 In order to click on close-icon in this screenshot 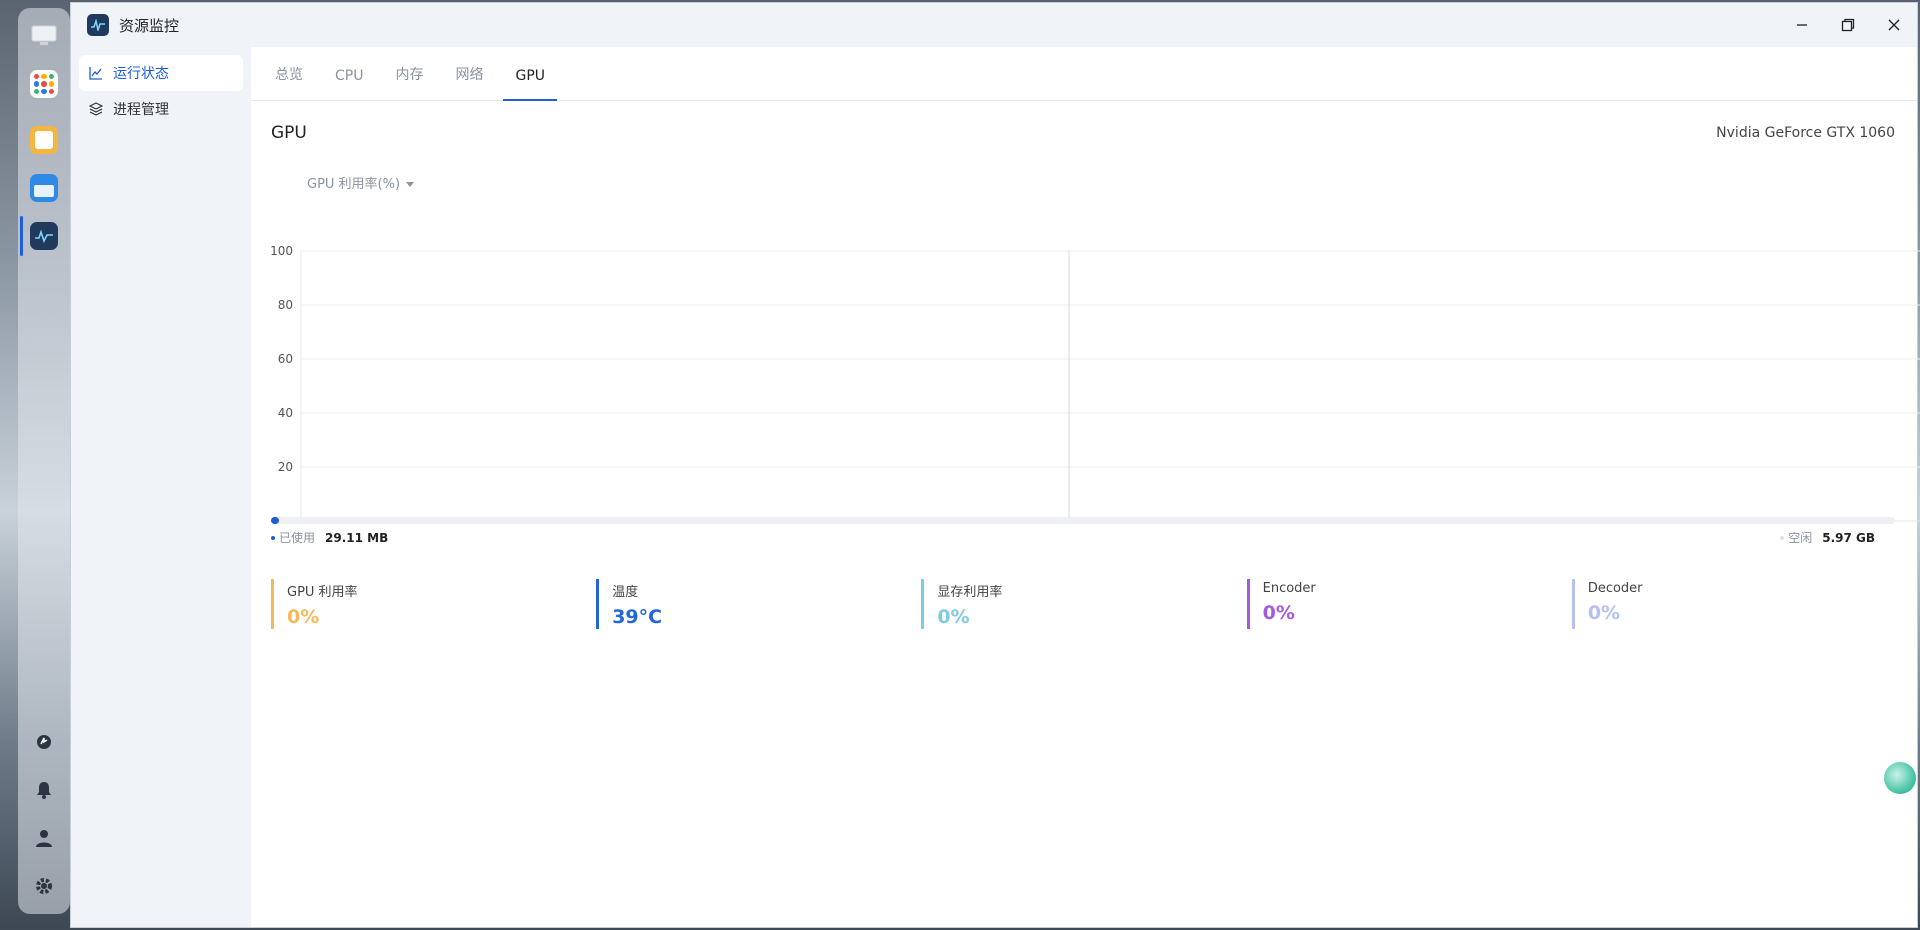, I will do `click(1894, 25)`.